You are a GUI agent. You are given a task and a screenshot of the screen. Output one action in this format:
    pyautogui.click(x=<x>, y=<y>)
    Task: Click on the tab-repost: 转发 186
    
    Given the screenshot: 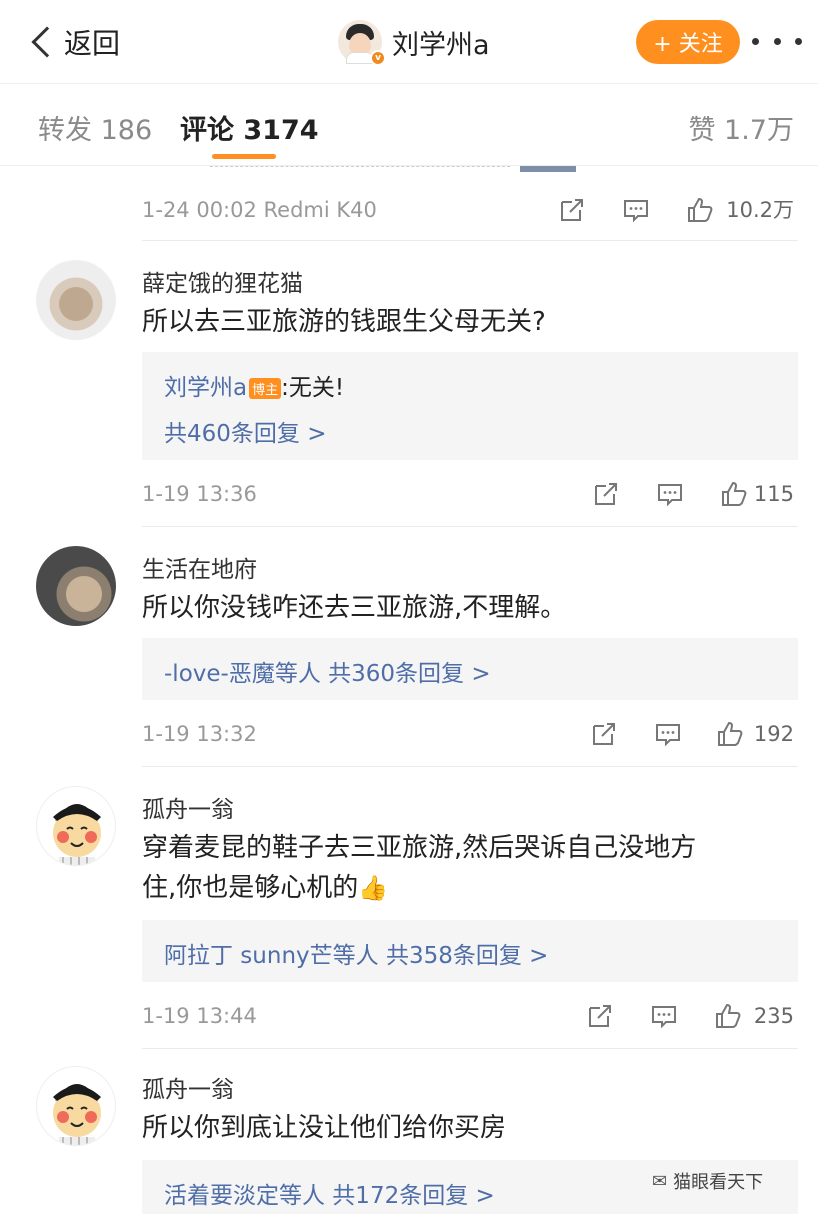 What is the action you would take?
    pyautogui.click(x=95, y=127)
    